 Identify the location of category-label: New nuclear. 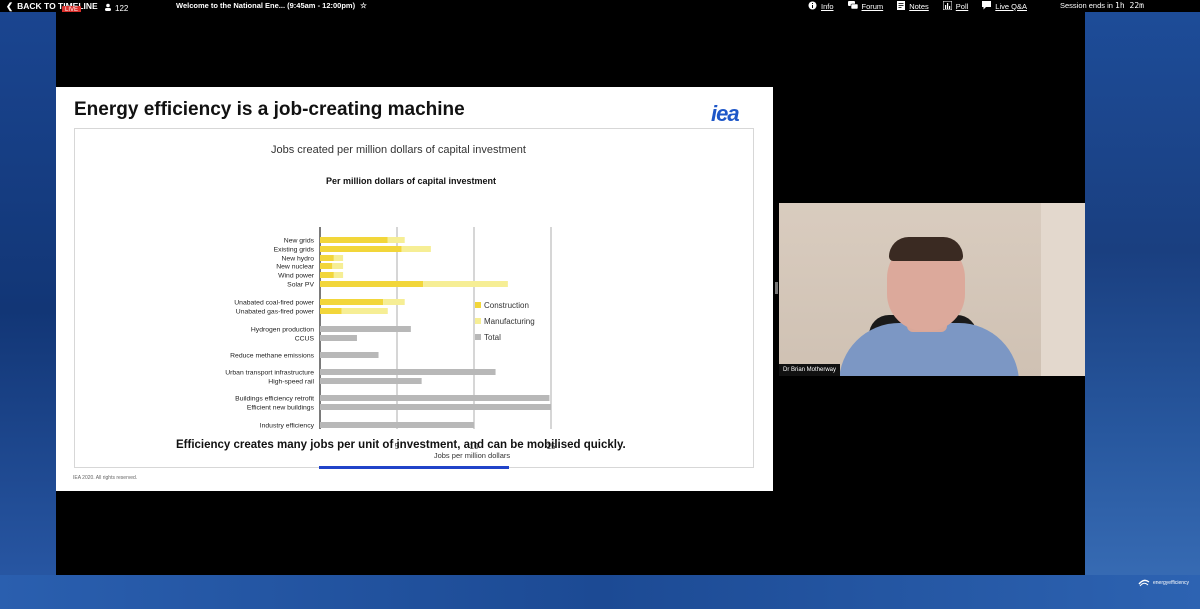
(295, 267).